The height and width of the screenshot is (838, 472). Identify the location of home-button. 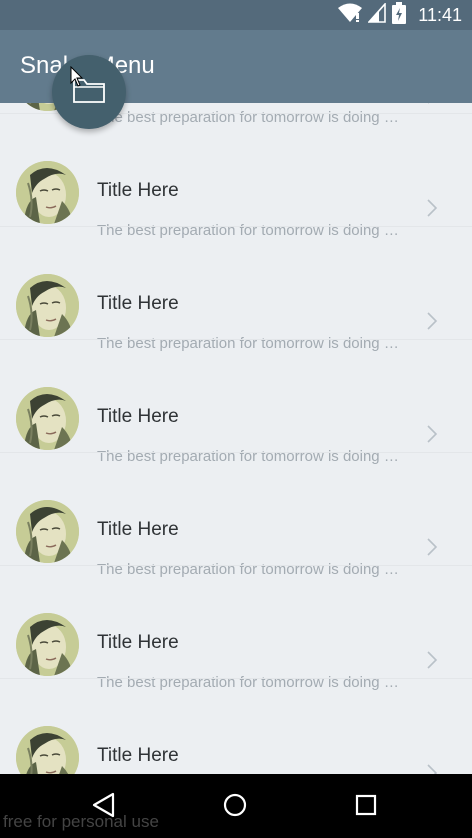
(235, 807).